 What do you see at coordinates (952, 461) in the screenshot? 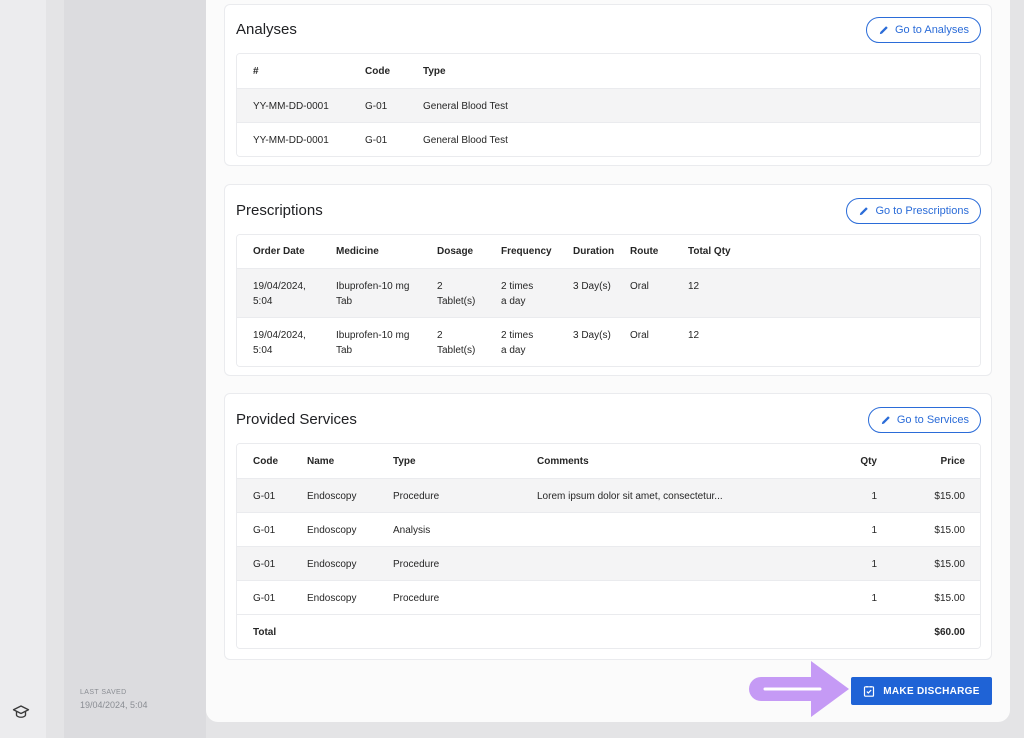
I see `col-price: Price` at bounding box center [952, 461].